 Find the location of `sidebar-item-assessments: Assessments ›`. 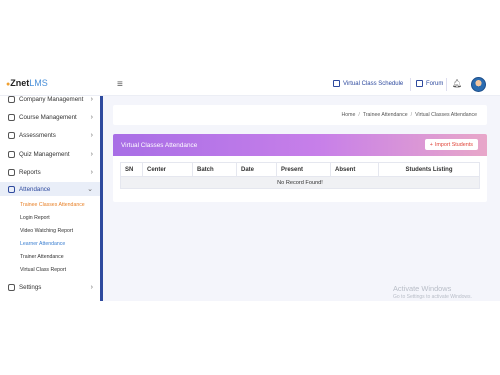

sidebar-item-assessments: Assessments › is located at coordinates (50, 135).